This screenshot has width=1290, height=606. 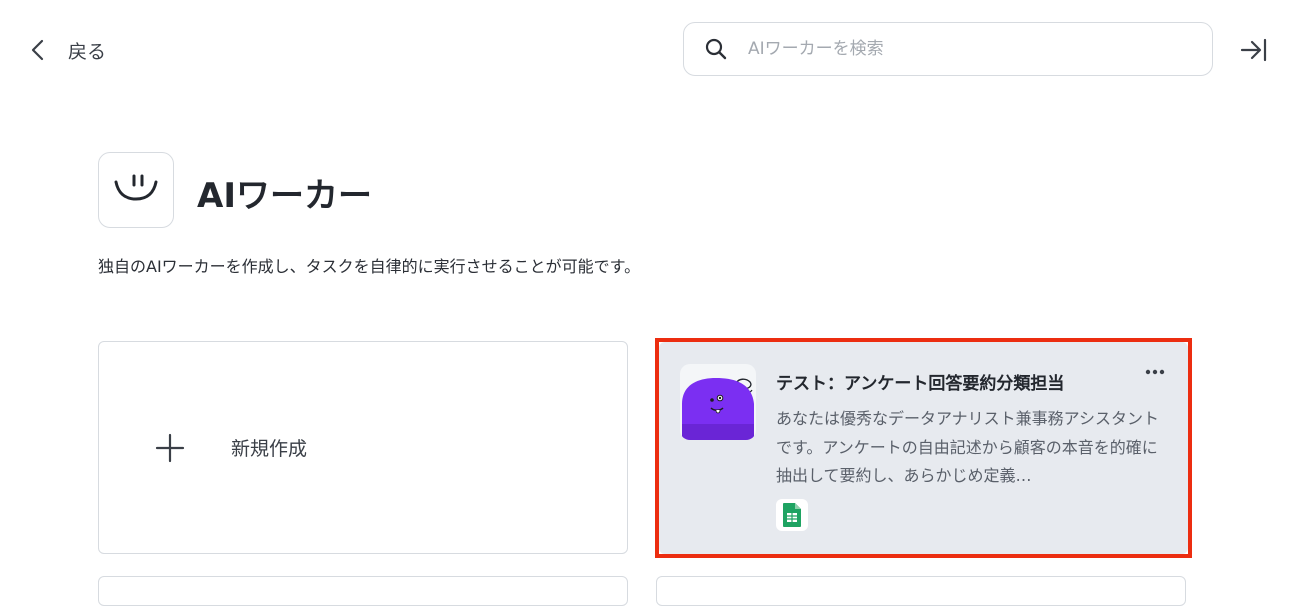 I want to click on collapse-right-icon, so click(x=1253, y=50).